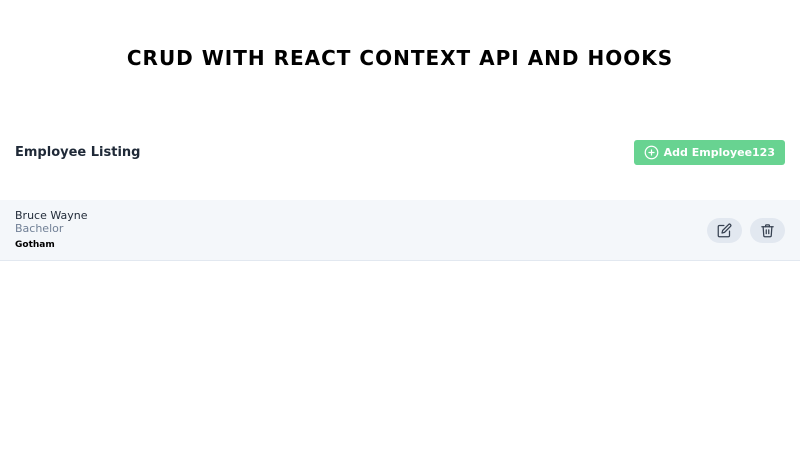  I want to click on edit-employee-button, so click(724, 230).